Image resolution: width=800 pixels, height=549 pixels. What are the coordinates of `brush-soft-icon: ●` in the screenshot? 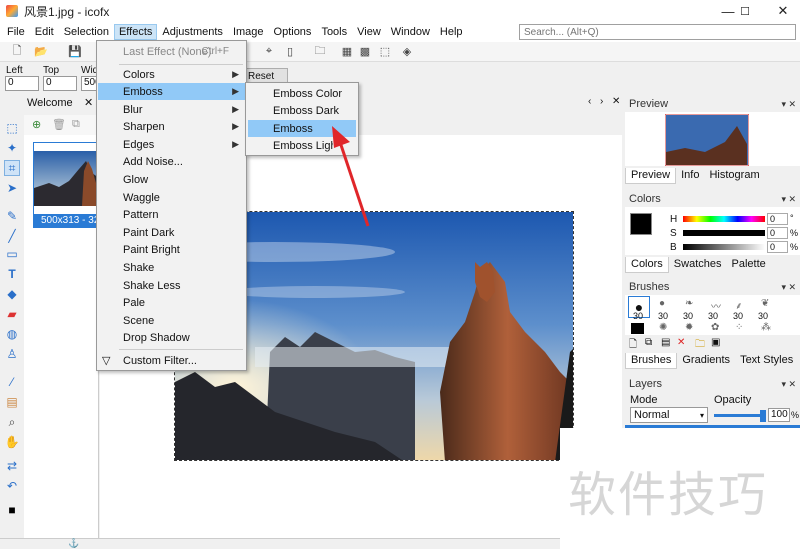 It's located at (662, 303).